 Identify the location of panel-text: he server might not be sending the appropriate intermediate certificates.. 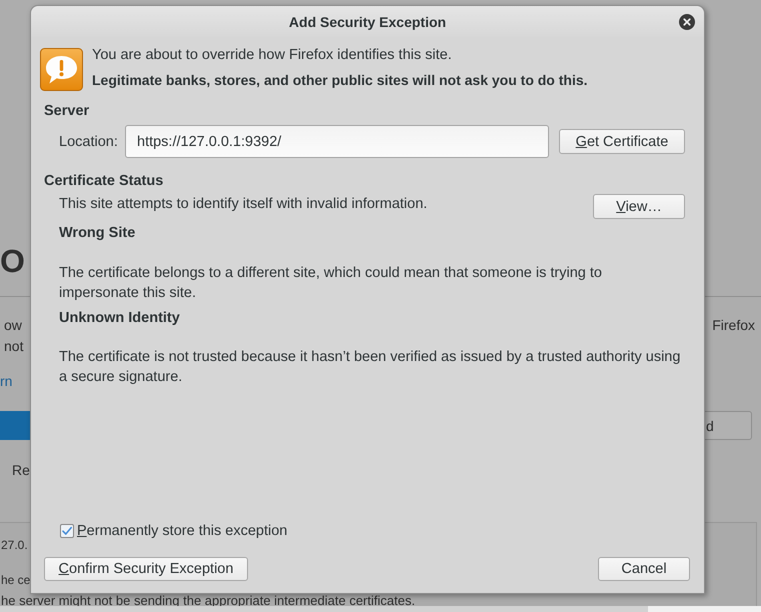
(208, 600).